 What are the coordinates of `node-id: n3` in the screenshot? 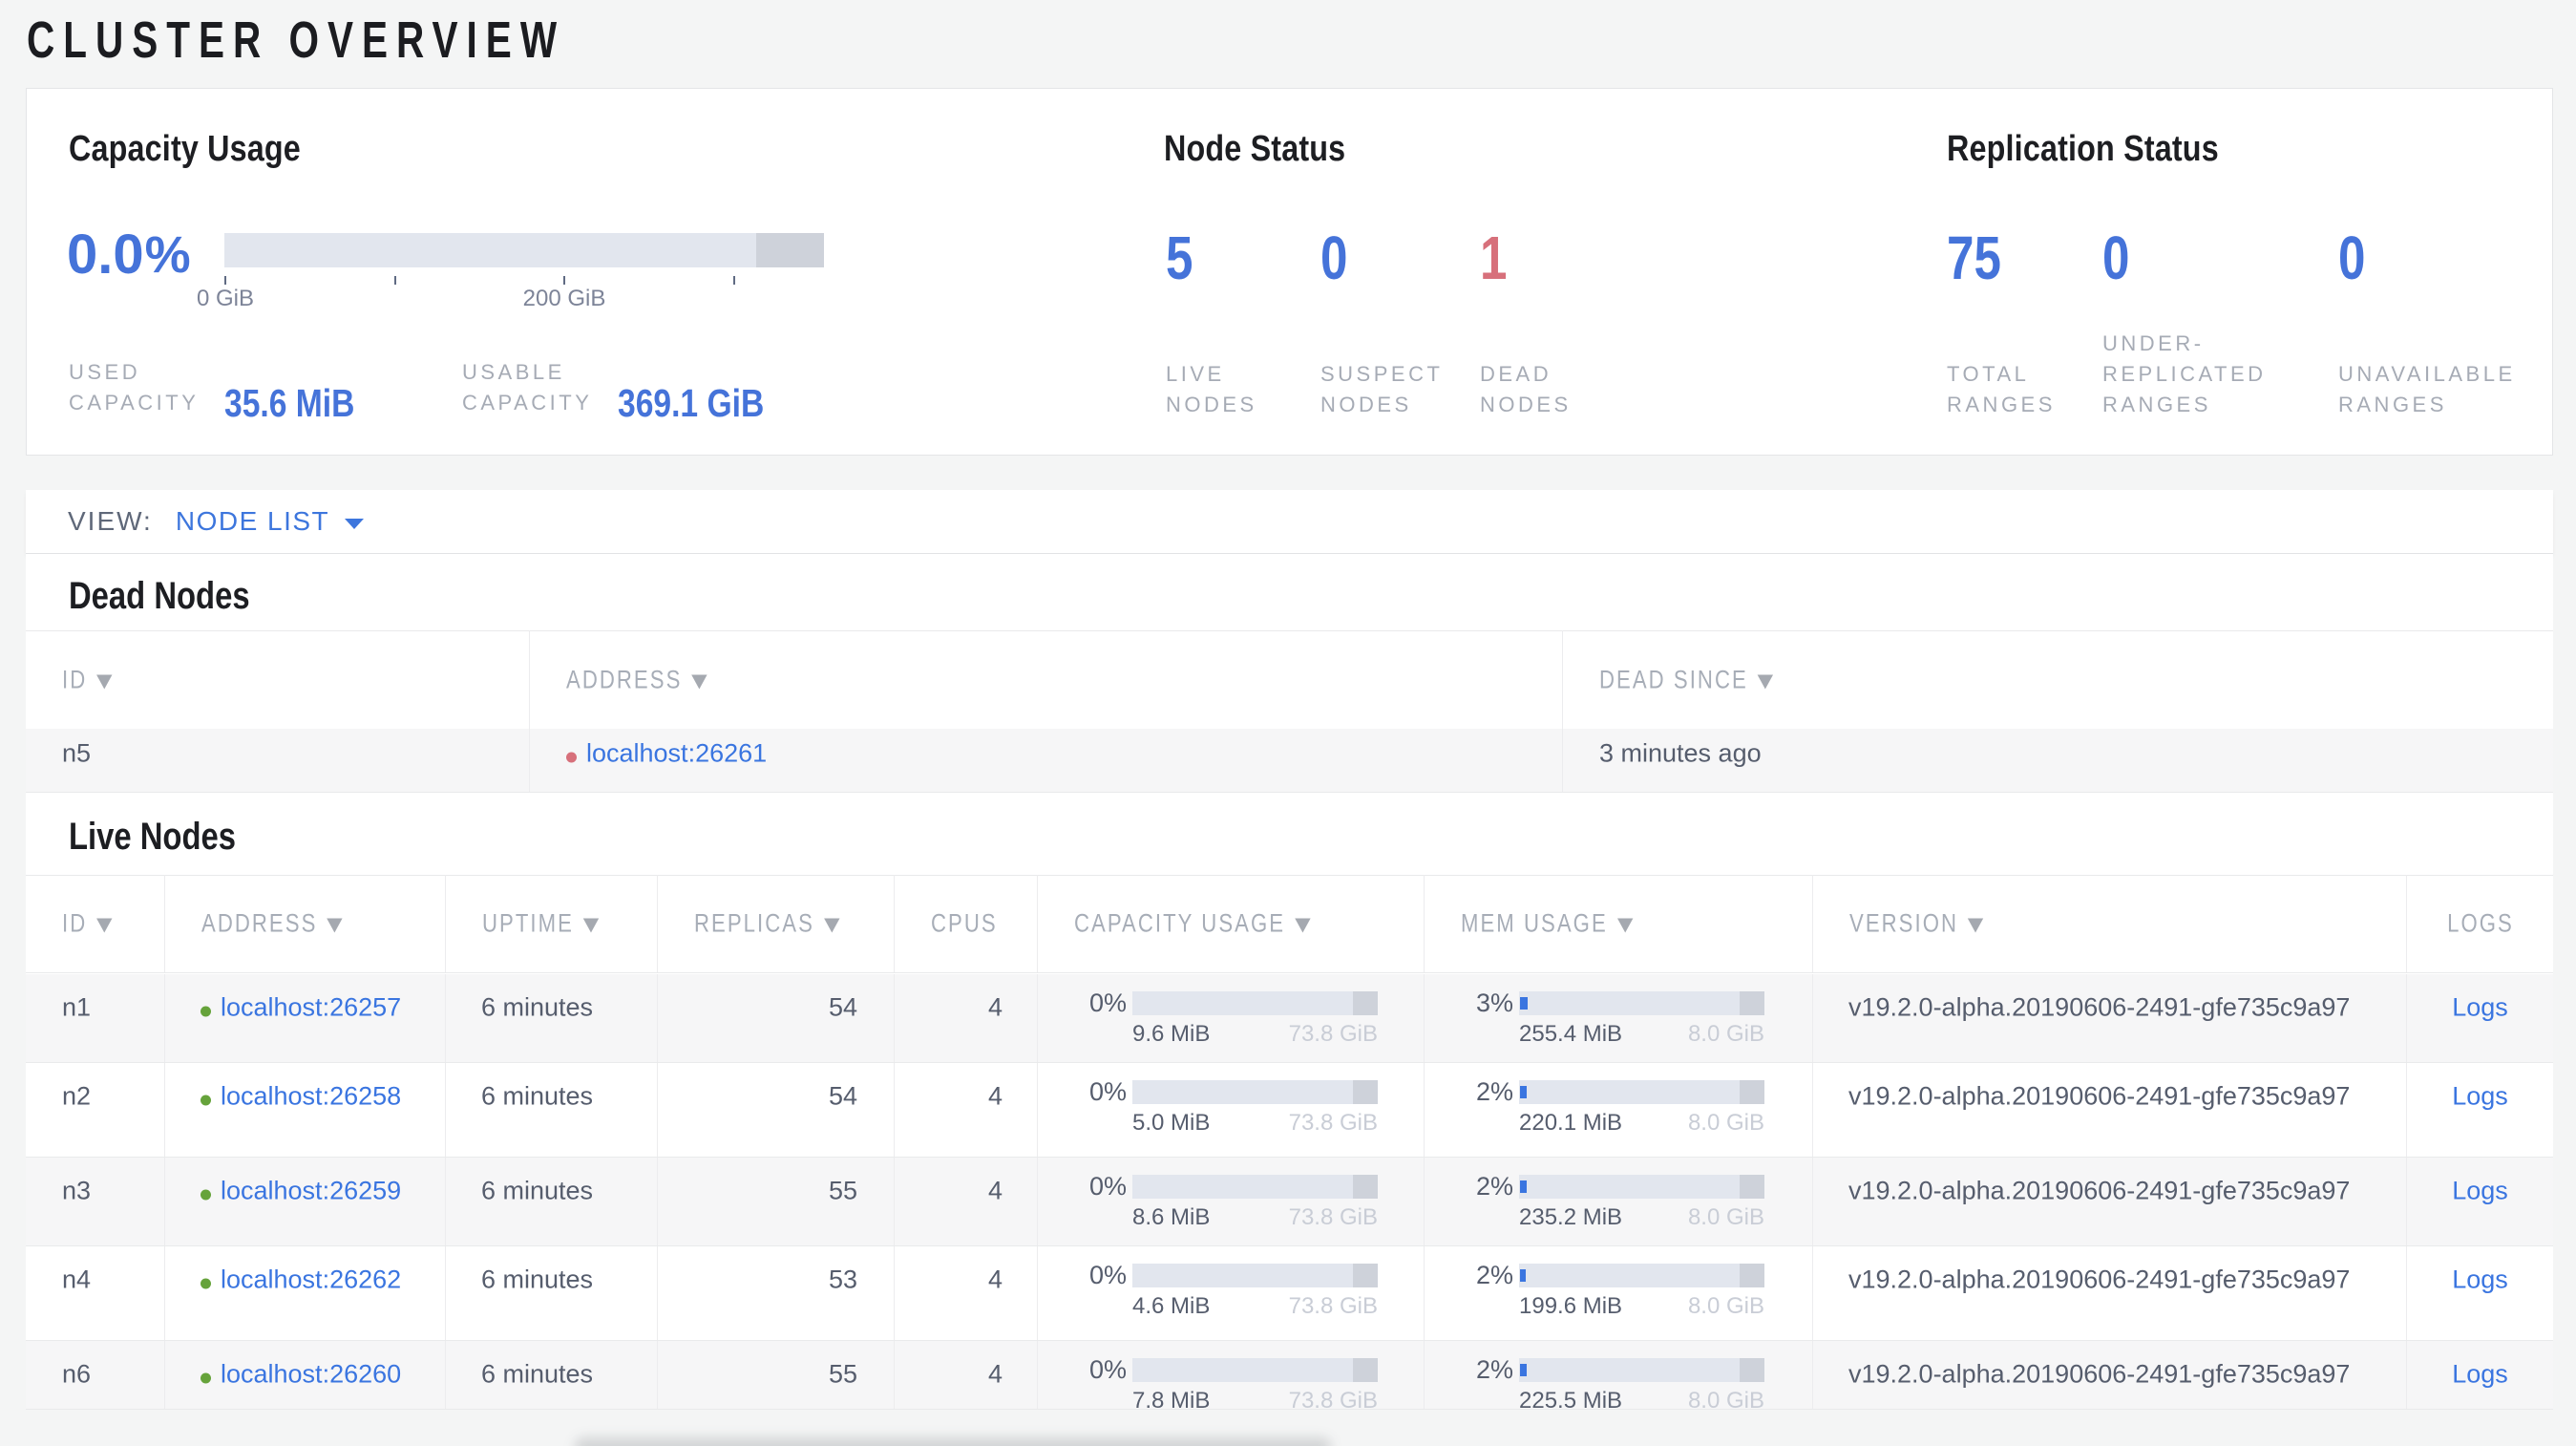 It's located at (77, 1190).